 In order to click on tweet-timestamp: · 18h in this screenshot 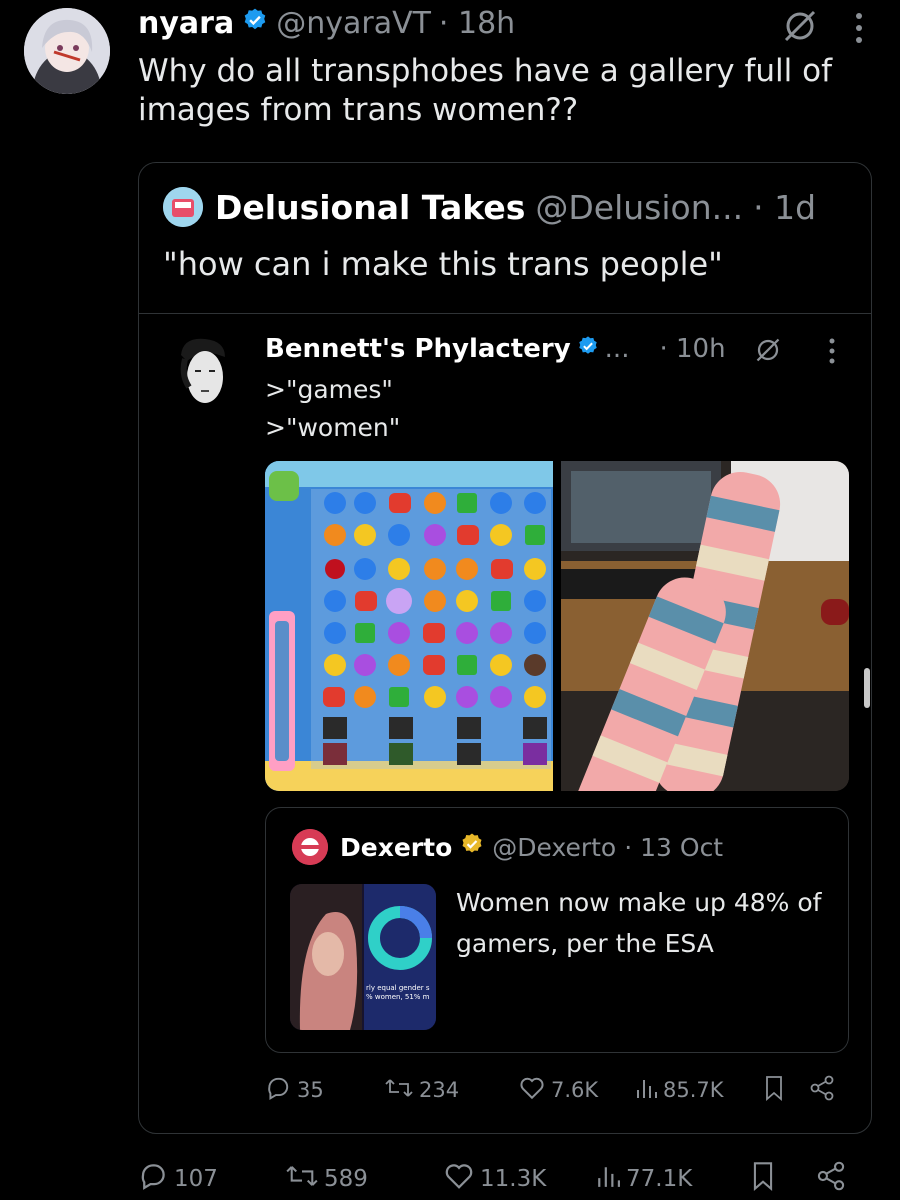, I will do `click(477, 23)`.